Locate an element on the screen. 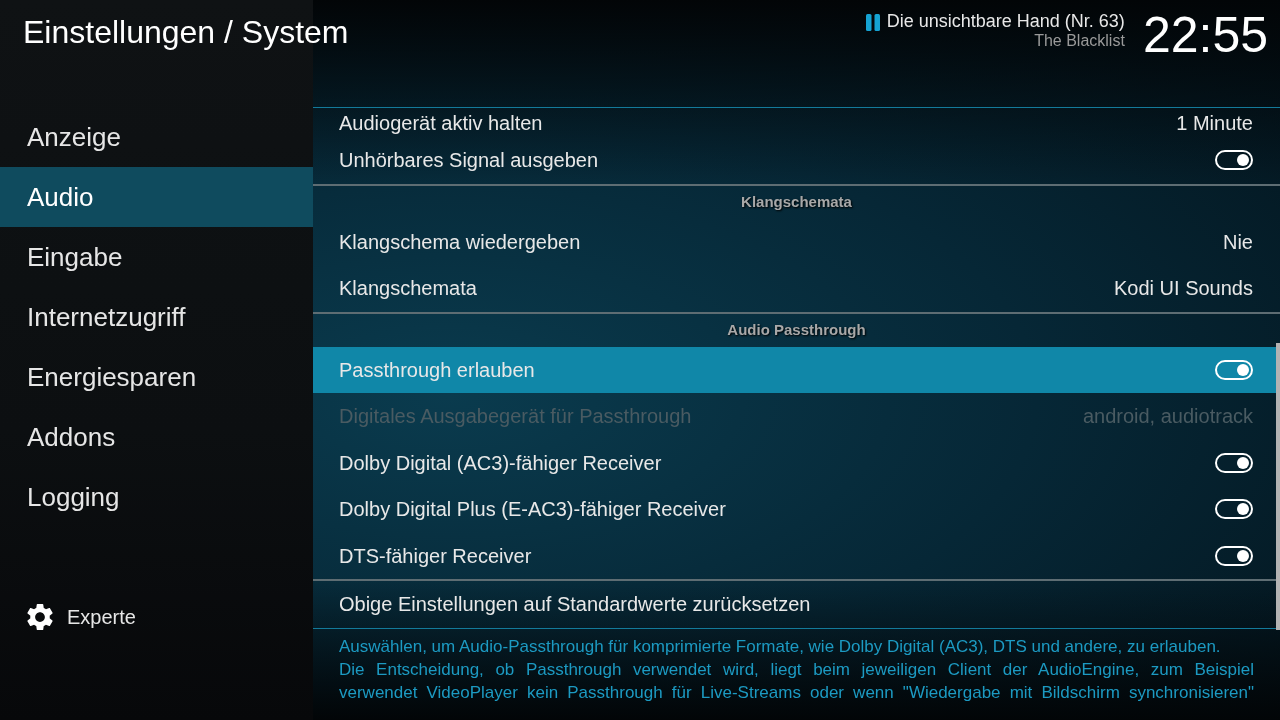  sidebar-item: Eingabe is located at coordinates (156, 257).